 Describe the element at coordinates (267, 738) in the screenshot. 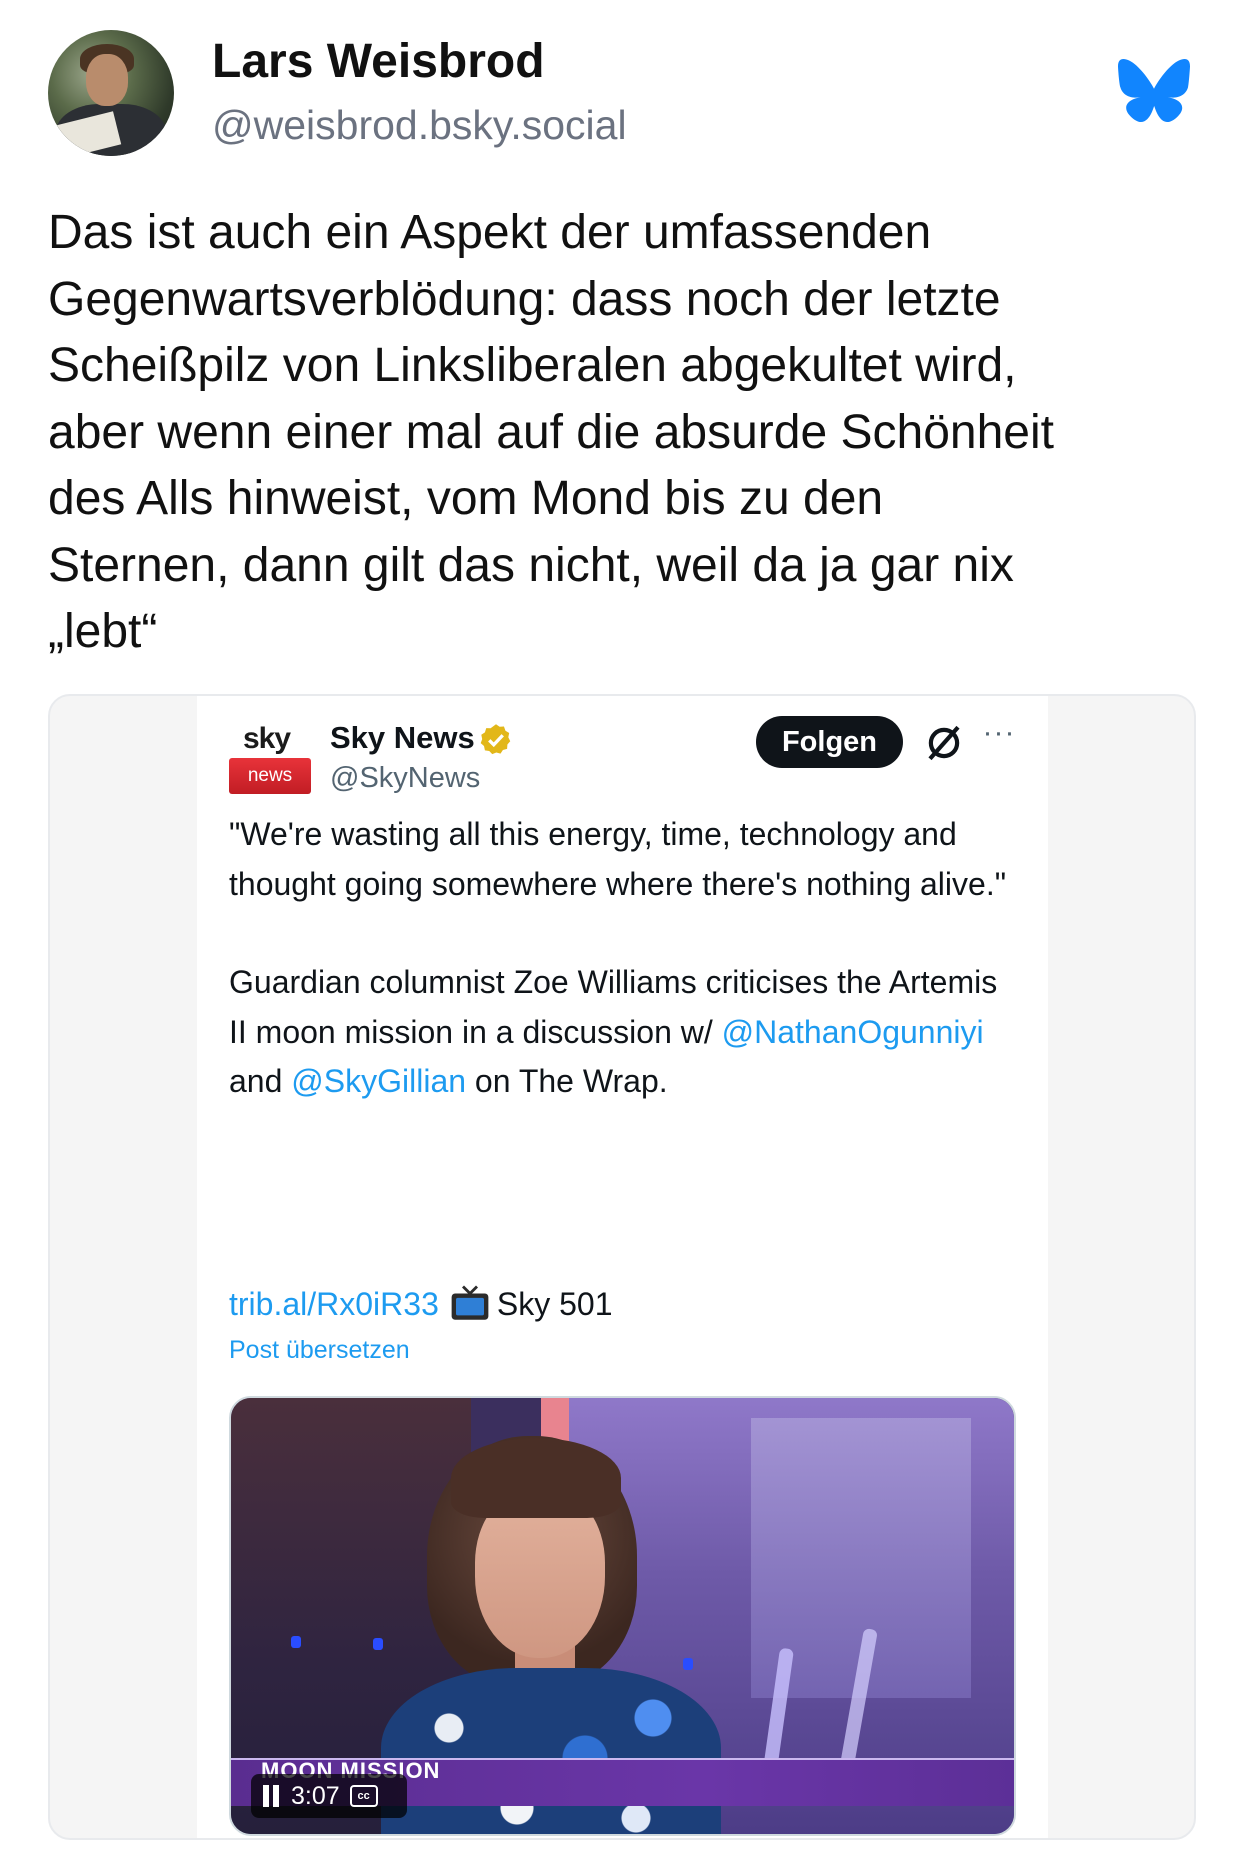

I see `sky-logo-word: sky` at that location.